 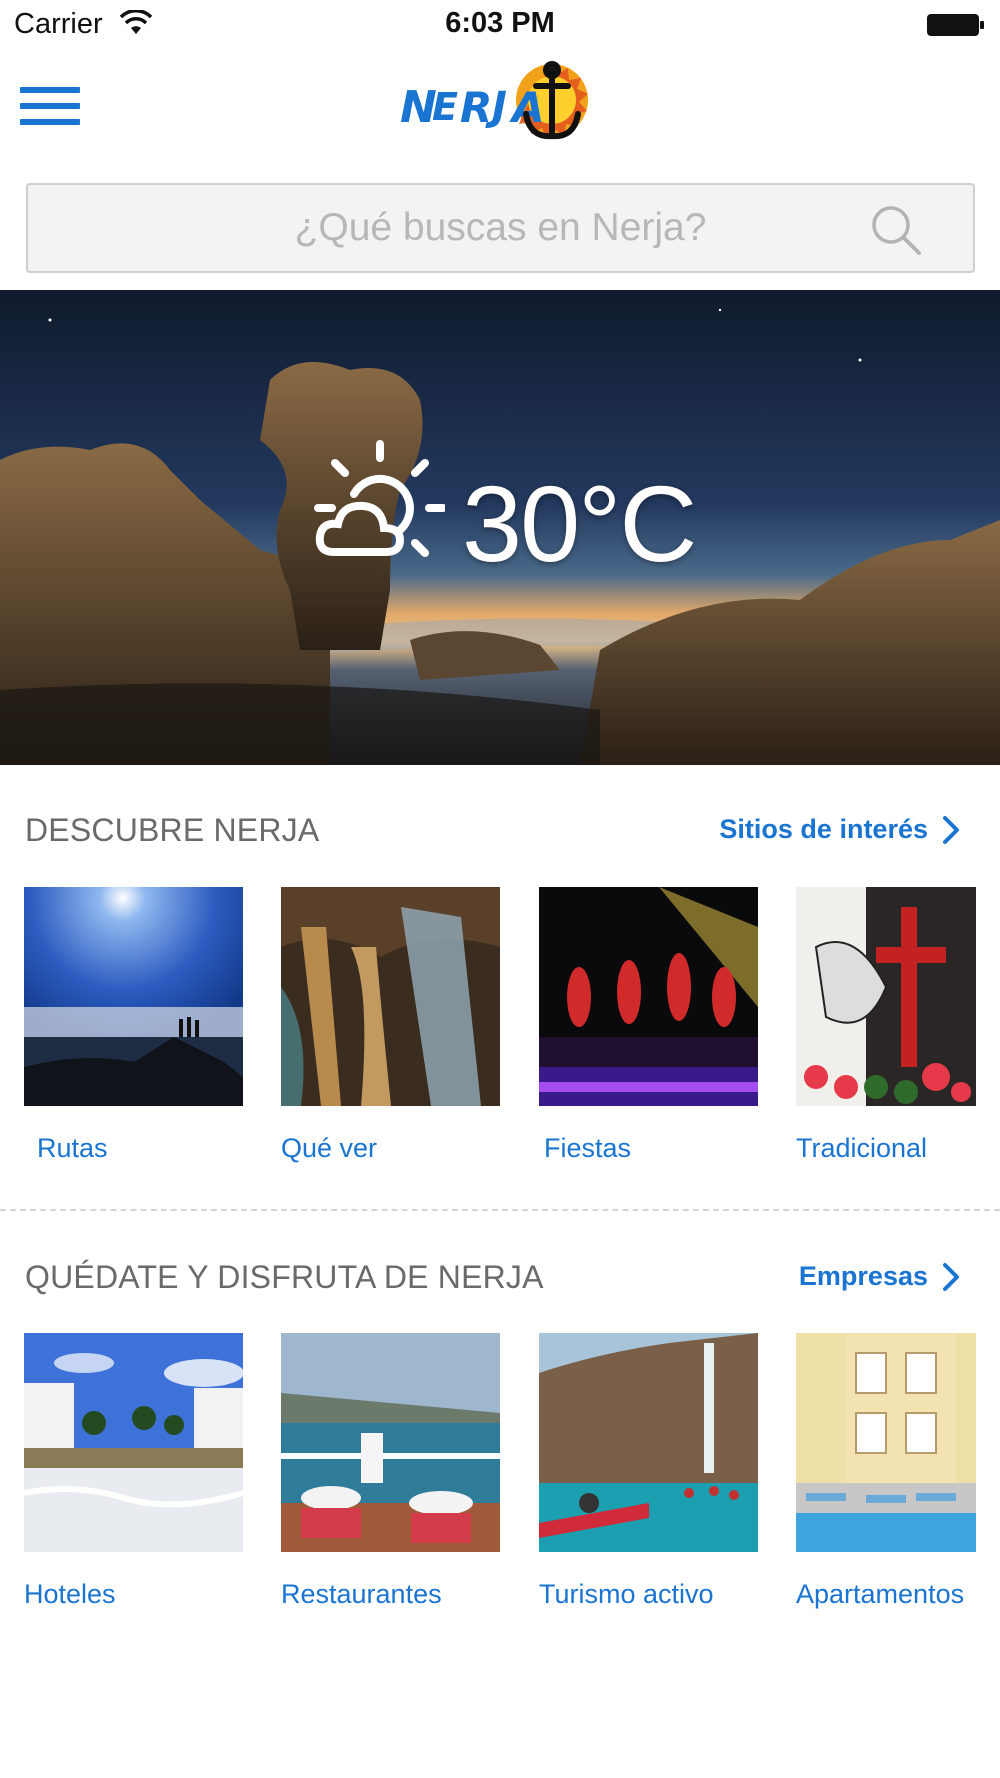 I want to click on svg-text: E, so click(x=445, y=107).